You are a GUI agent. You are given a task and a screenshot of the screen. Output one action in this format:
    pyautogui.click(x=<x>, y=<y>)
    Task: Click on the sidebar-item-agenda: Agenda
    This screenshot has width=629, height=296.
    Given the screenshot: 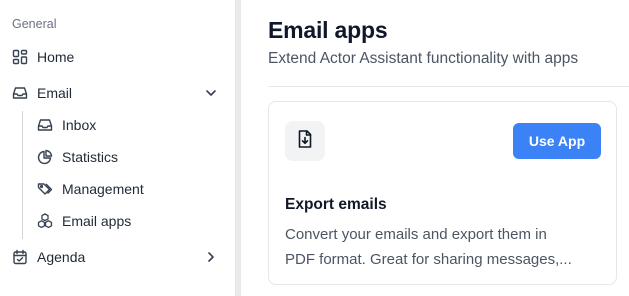 What is the action you would take?
    pyautogui.click(x=116, y=257)
    